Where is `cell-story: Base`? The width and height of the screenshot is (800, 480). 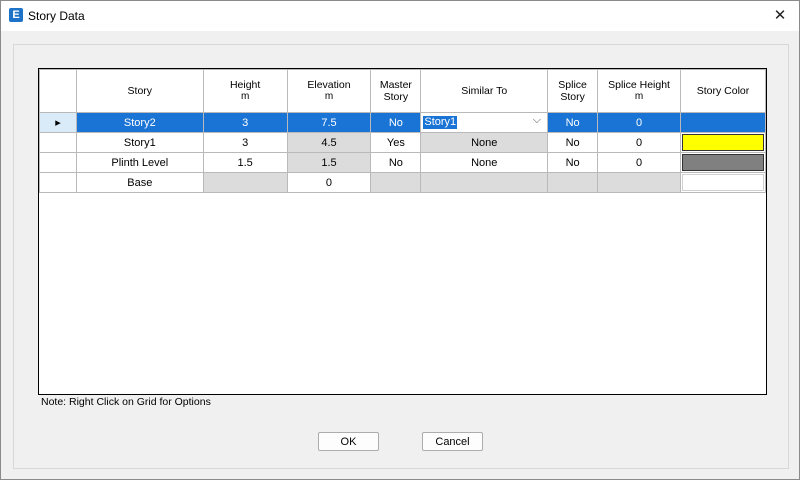
cell-story: Base is located at coordinates (139, 182).